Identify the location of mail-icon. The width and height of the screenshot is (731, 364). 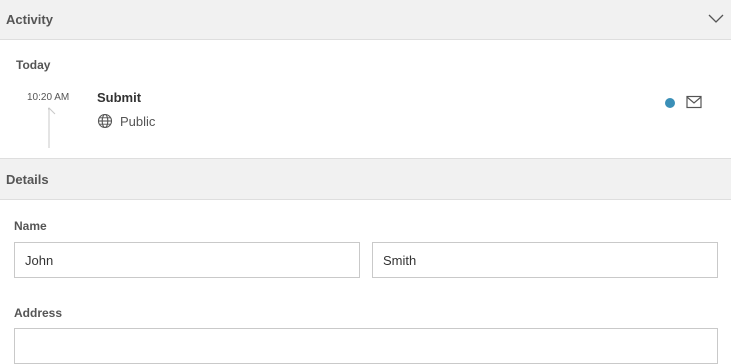
(694, 102).